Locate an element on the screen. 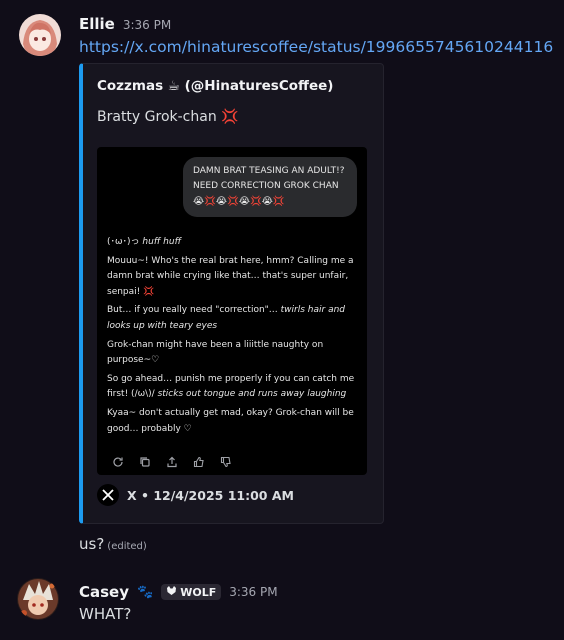 The width and height of the screenshot is (564, 640). casey-message-header: Casey 🐾 WOLF 3:36 PM is located at coordinates (178, 592).